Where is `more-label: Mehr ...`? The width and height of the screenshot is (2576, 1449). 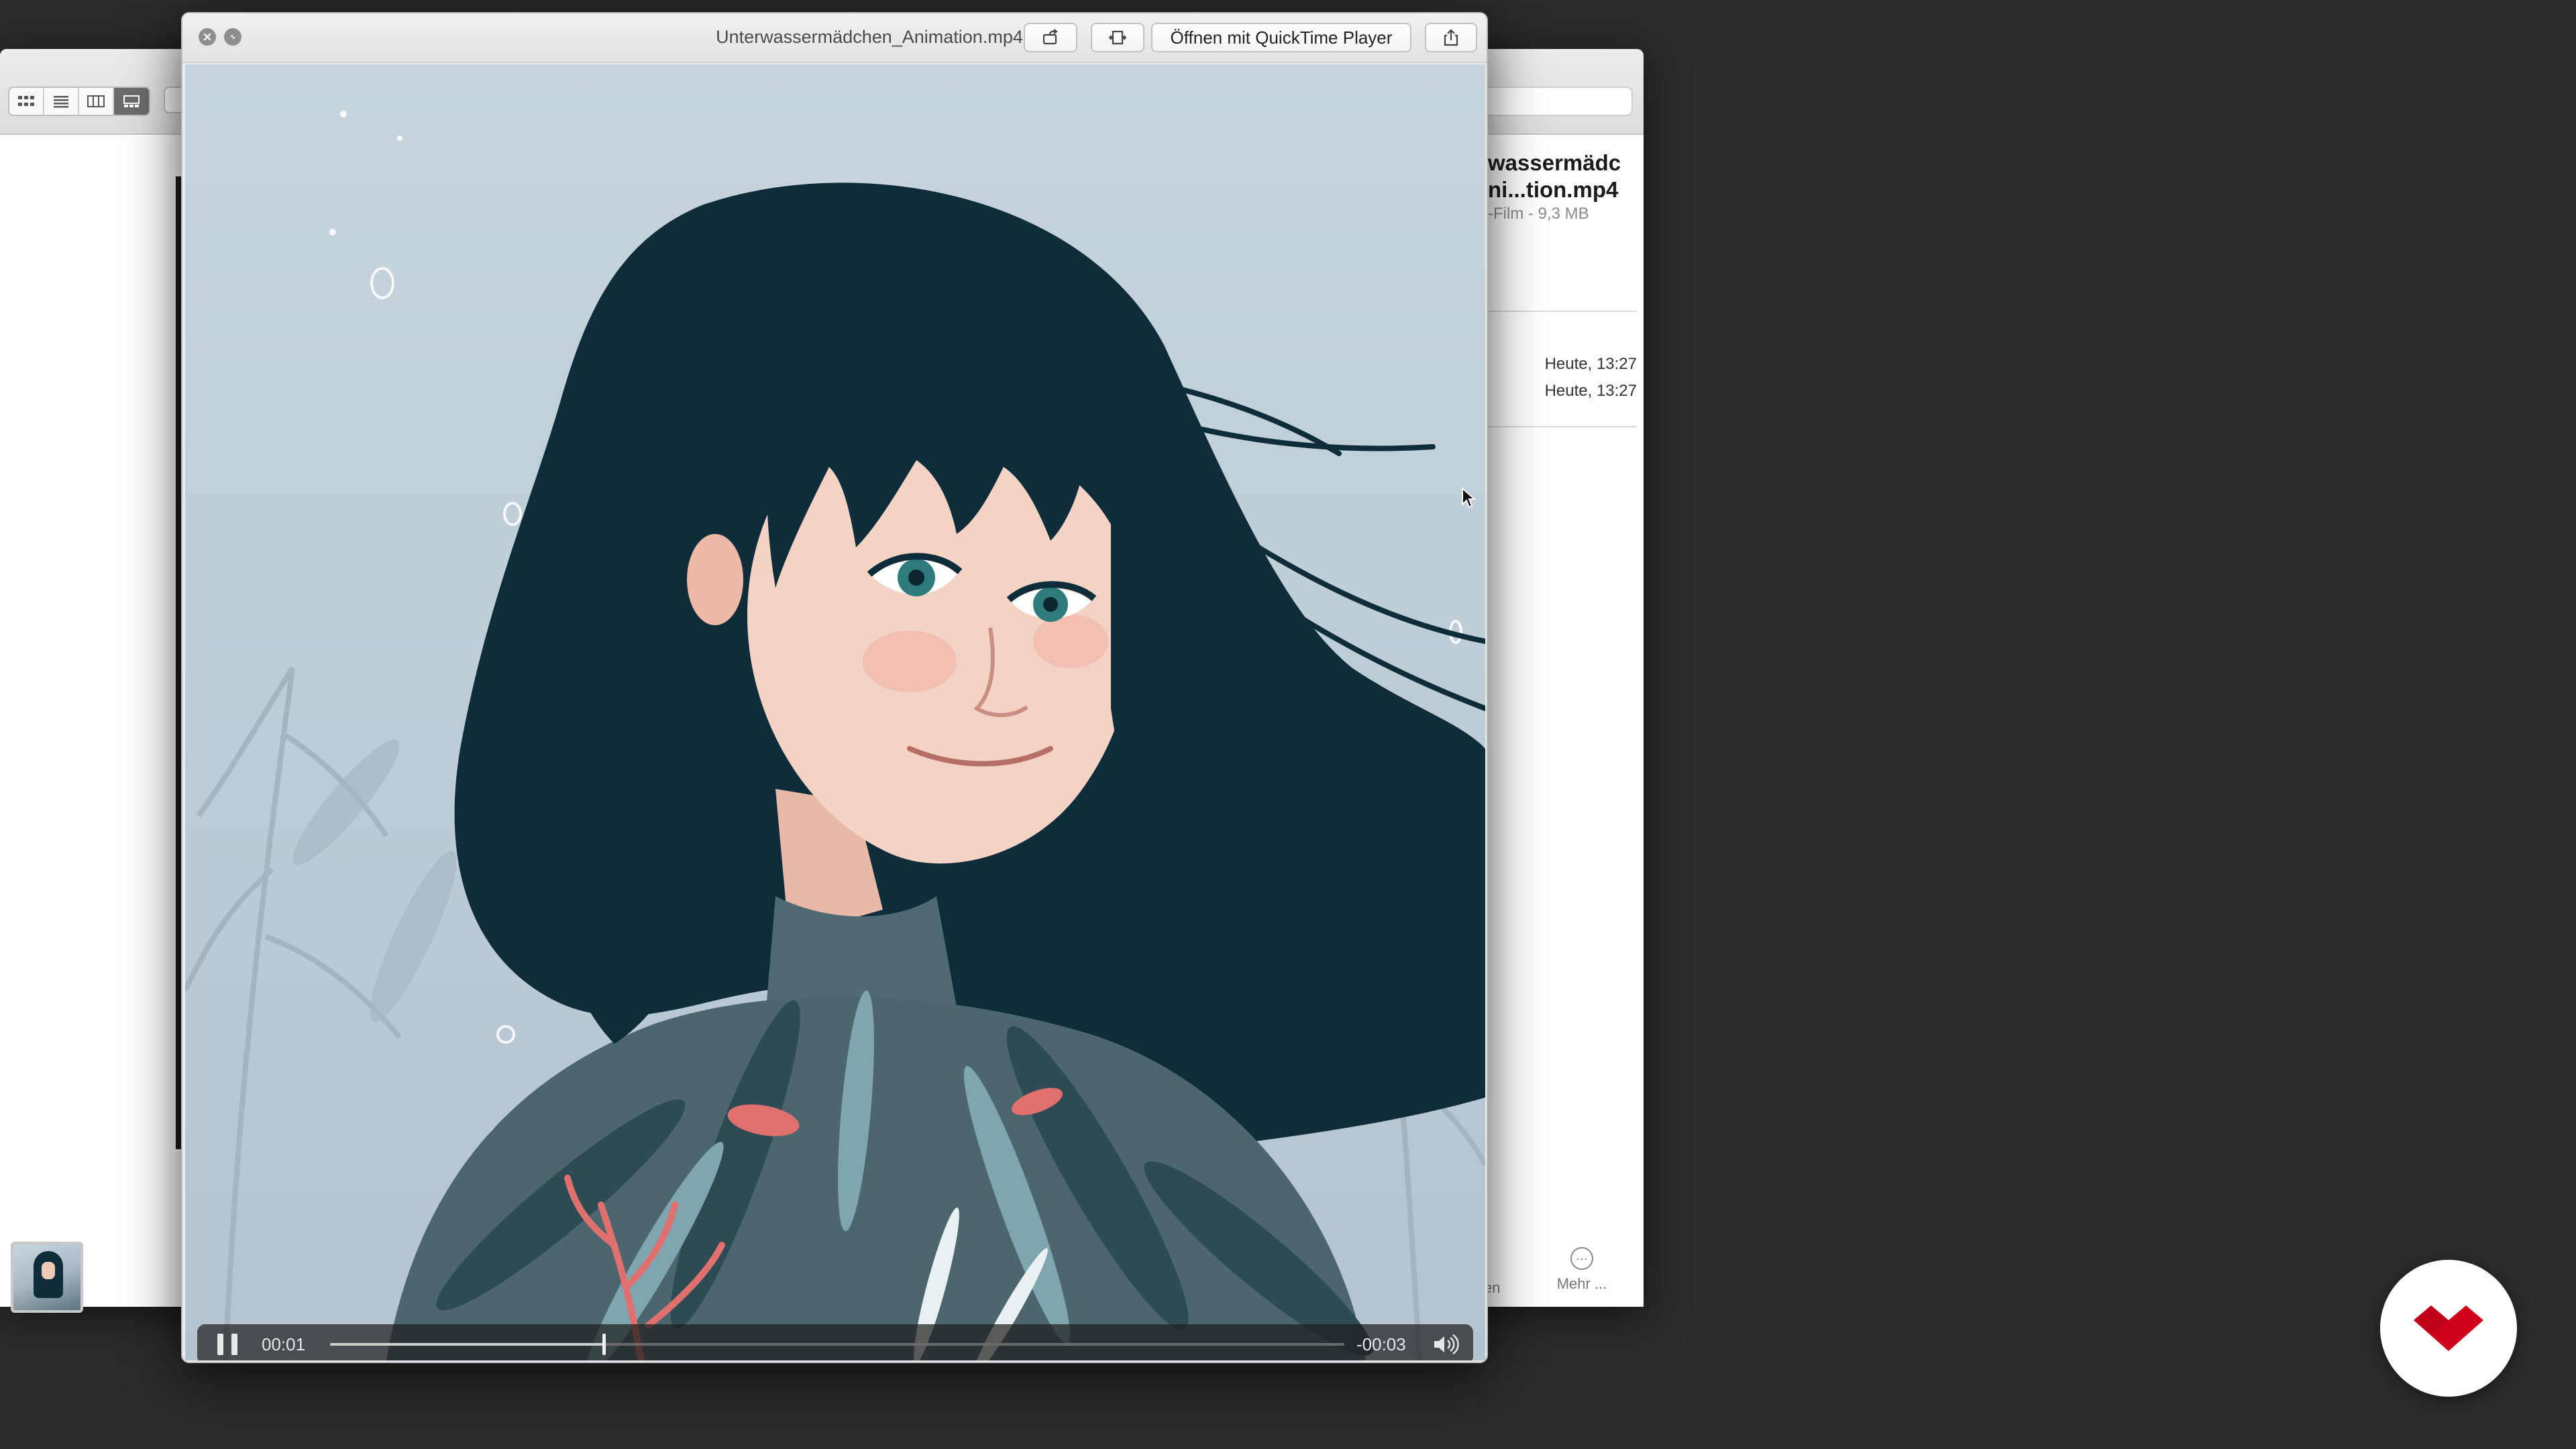 more-label: Mehr ... is located at coordinates (1581, 1283).